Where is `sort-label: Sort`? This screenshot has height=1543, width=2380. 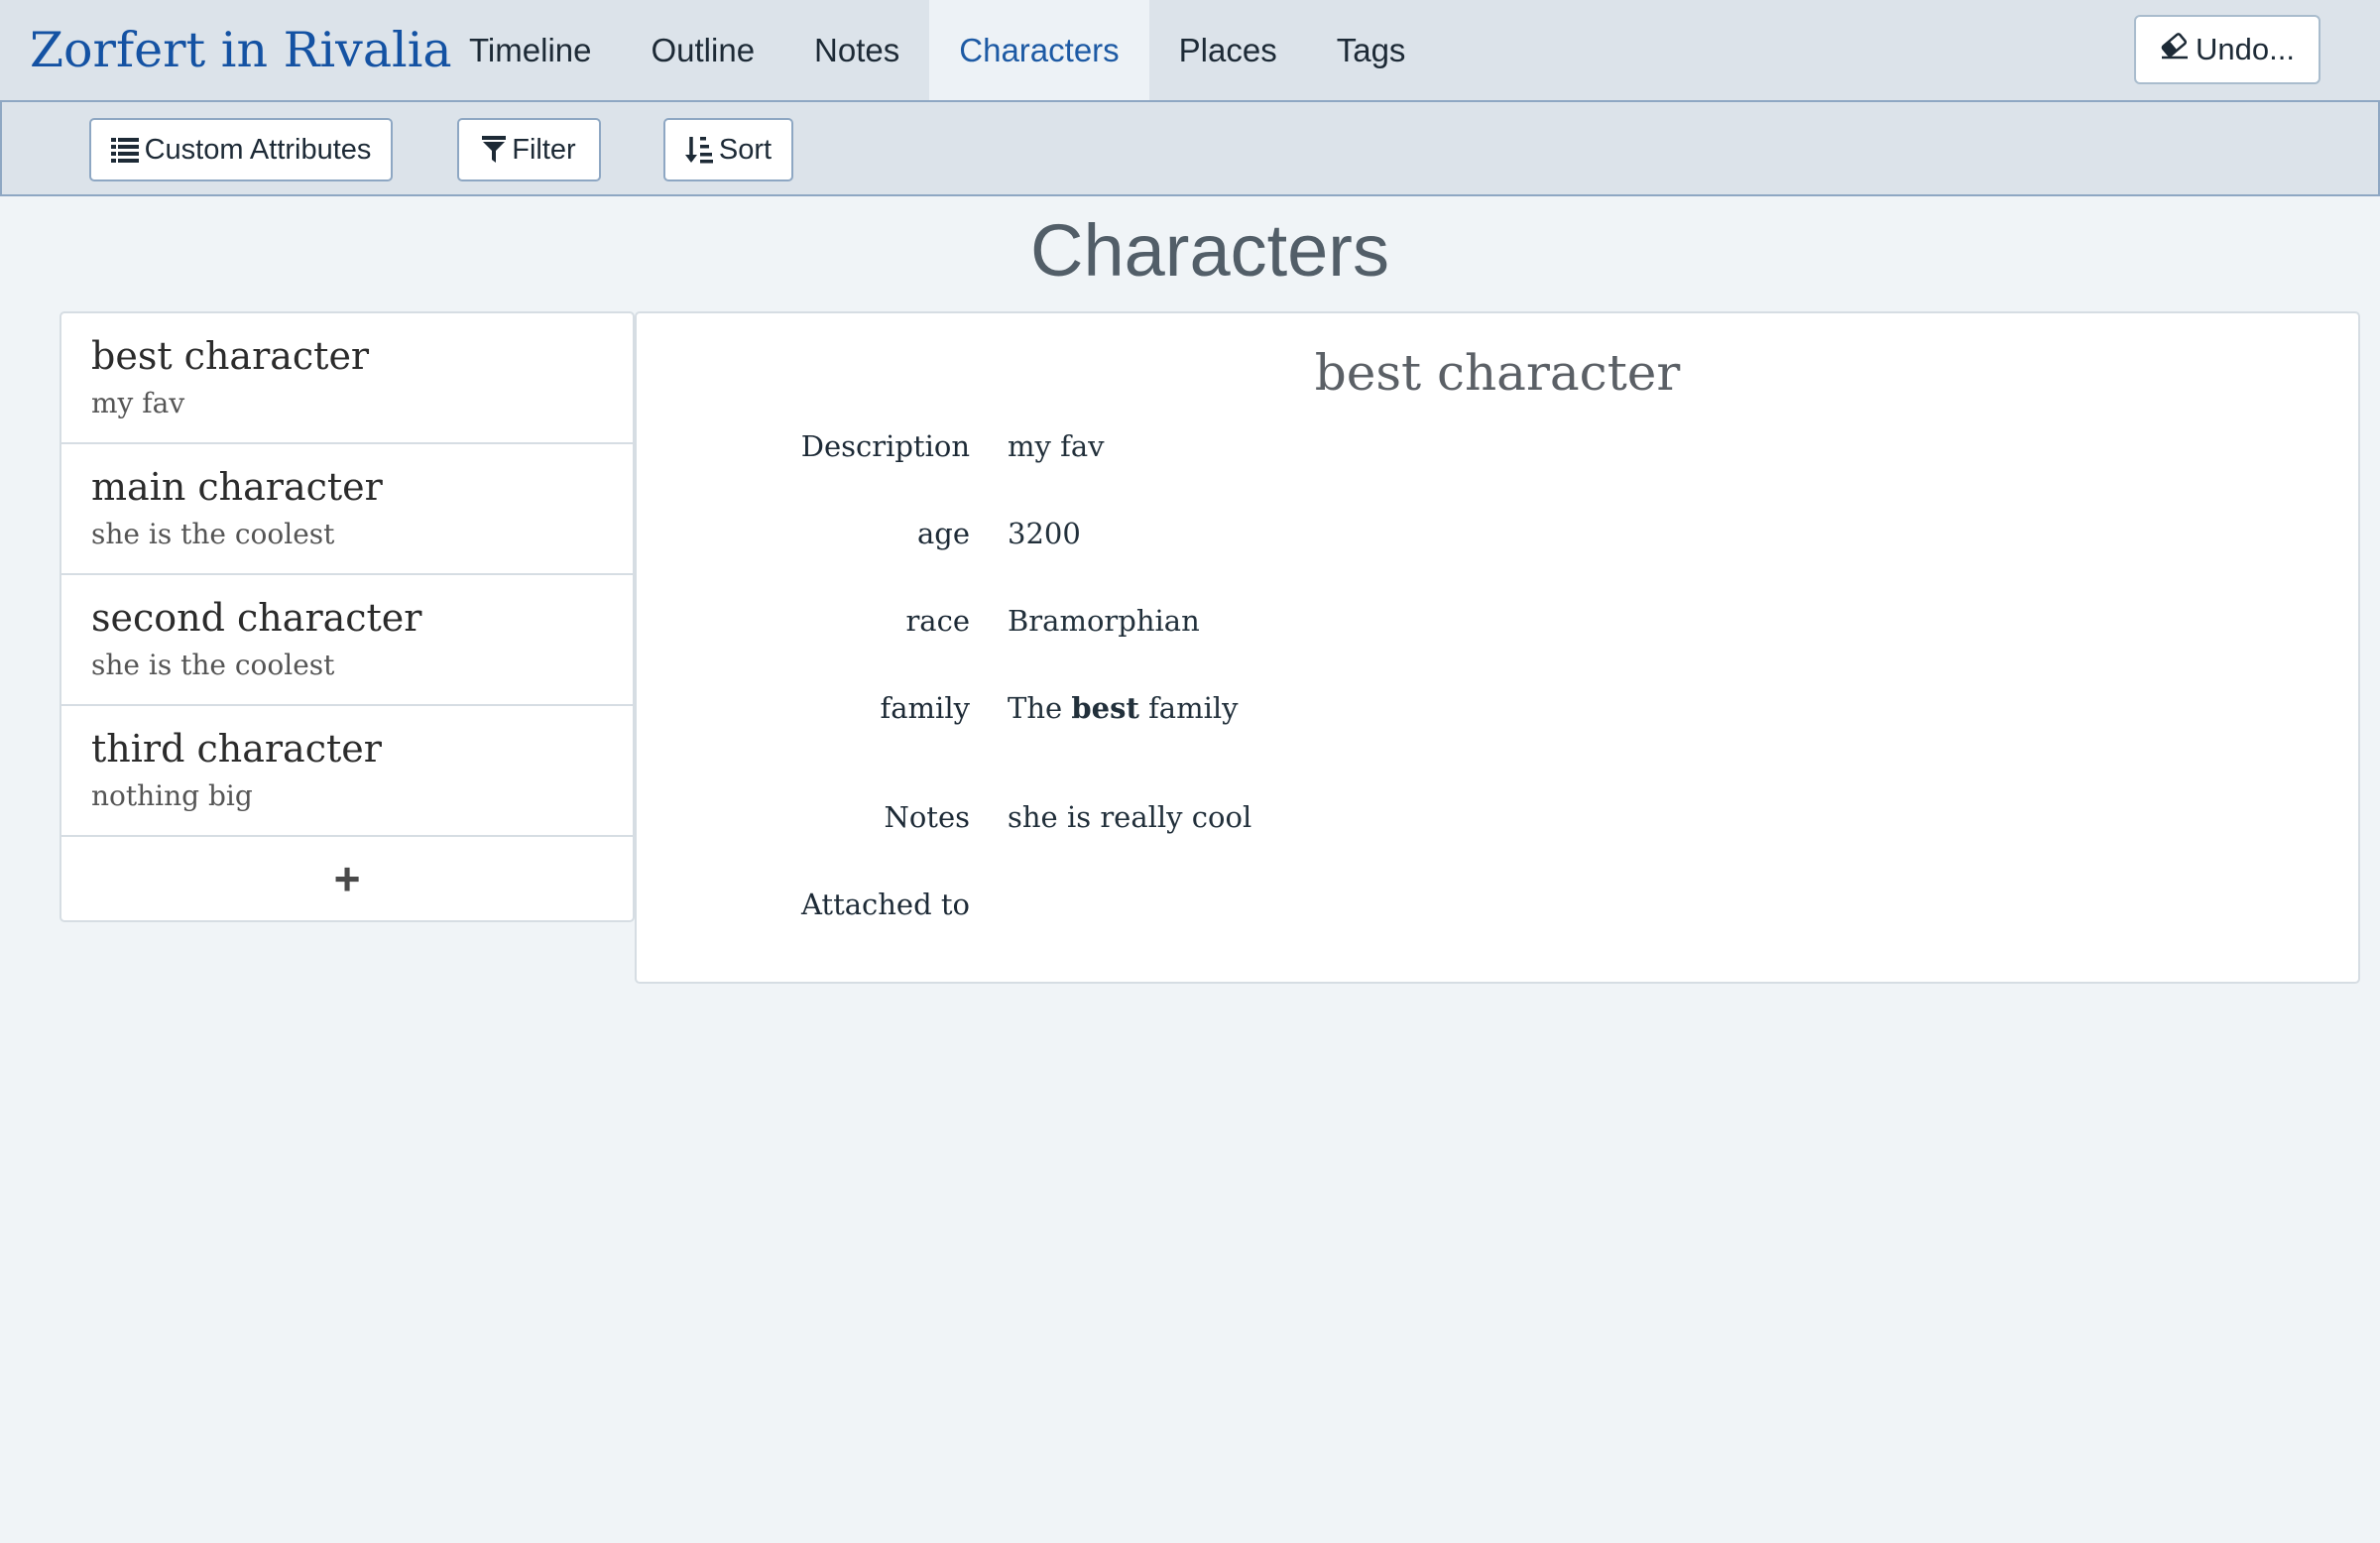
sort-label: Sort is located at coordinates (745, 149).